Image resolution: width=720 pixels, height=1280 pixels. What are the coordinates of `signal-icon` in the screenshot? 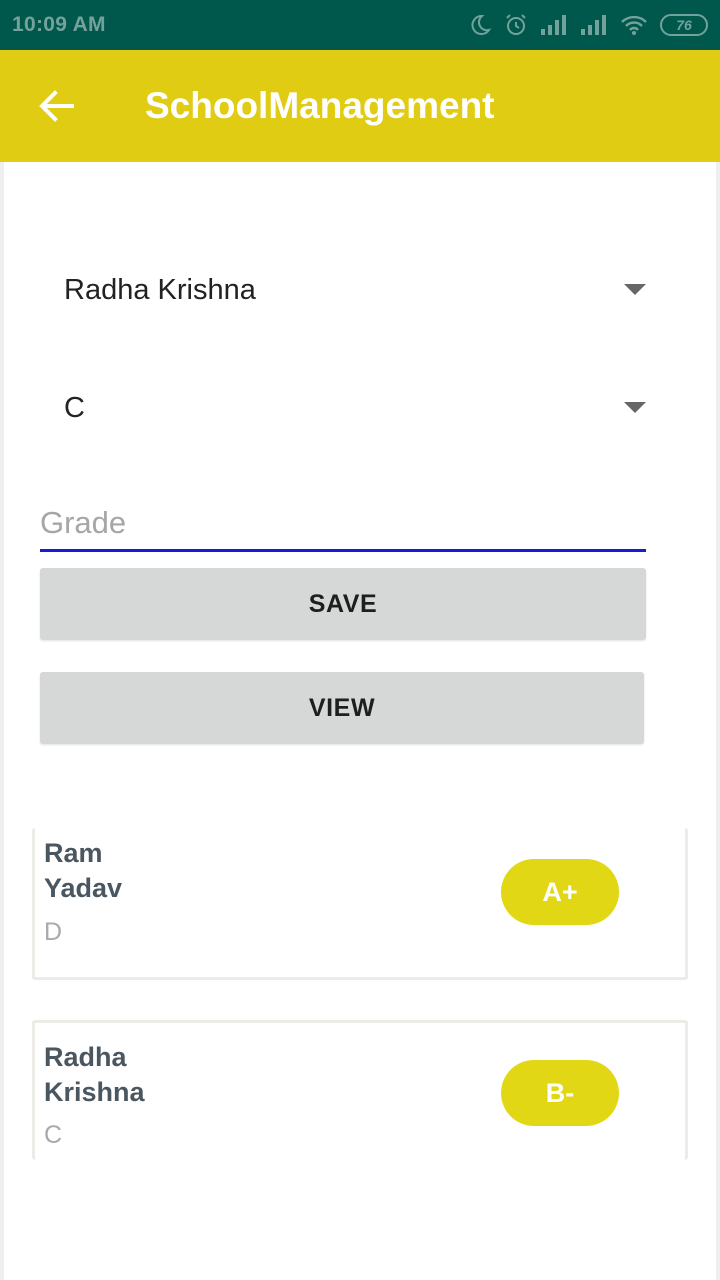 It's located at (553, 25).